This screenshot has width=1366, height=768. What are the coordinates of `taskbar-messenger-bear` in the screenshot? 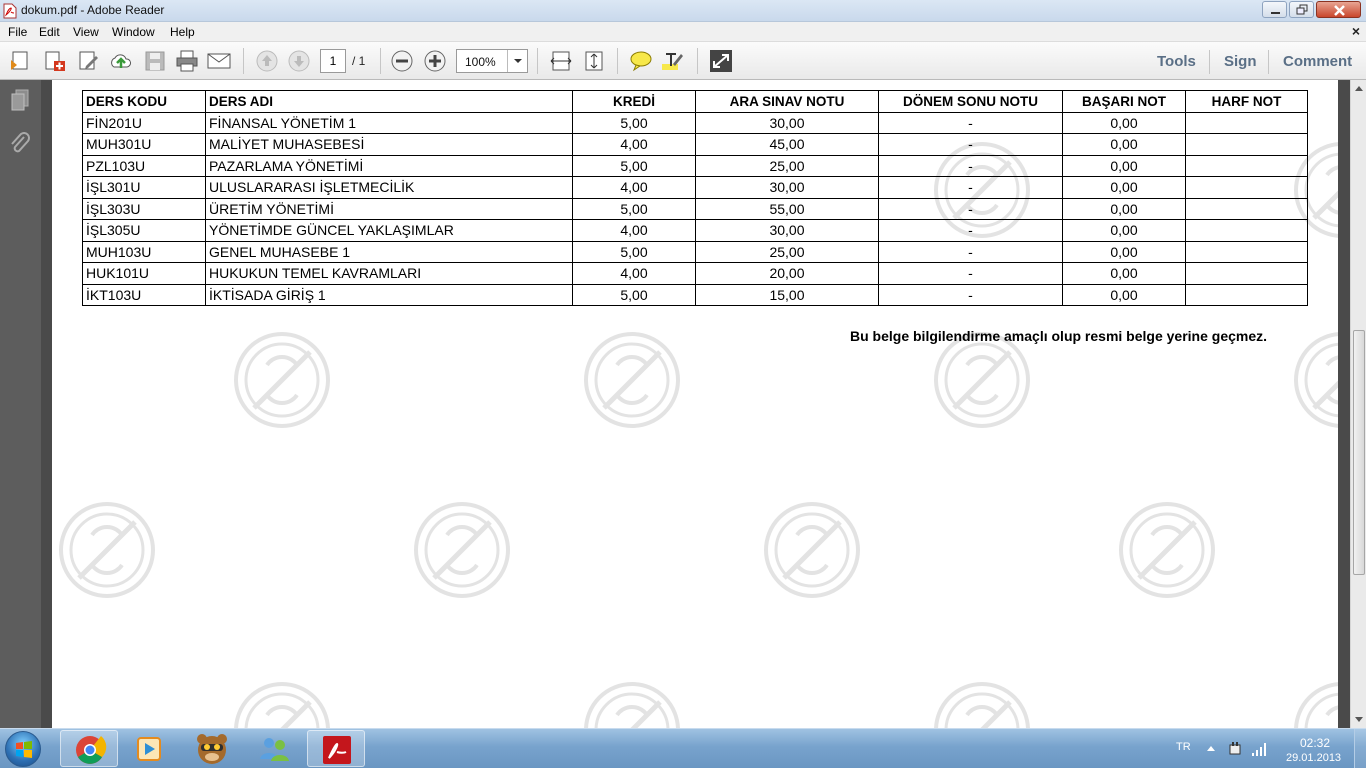 It's located at (211, 748).